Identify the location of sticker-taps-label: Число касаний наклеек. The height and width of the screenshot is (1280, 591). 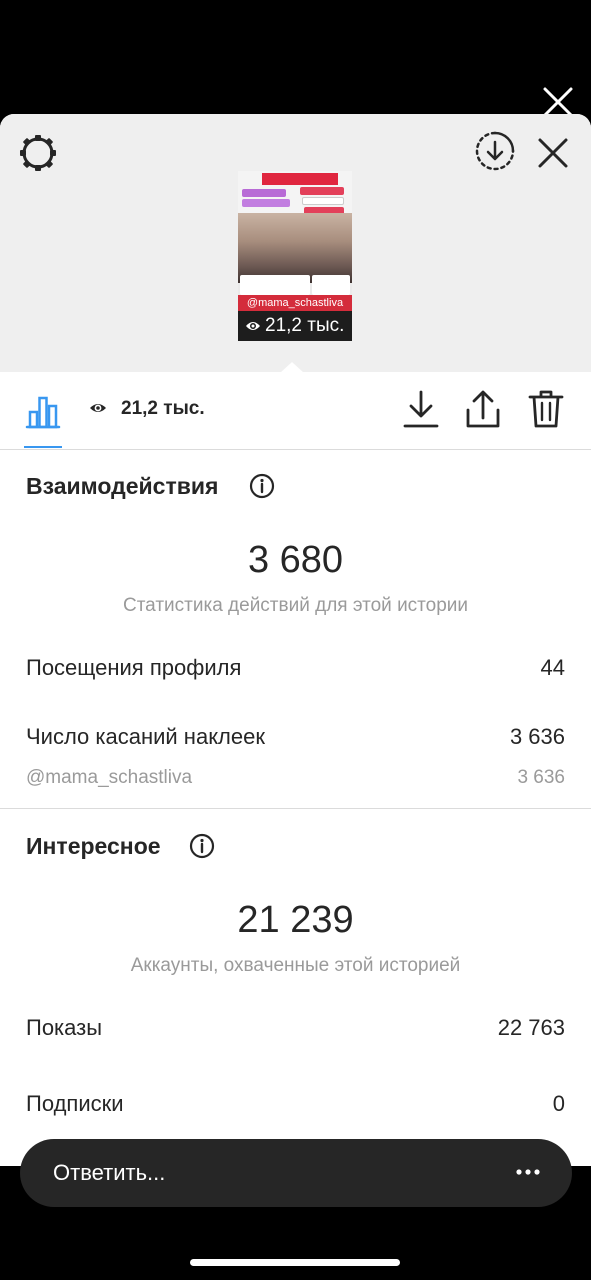
(145, 736).